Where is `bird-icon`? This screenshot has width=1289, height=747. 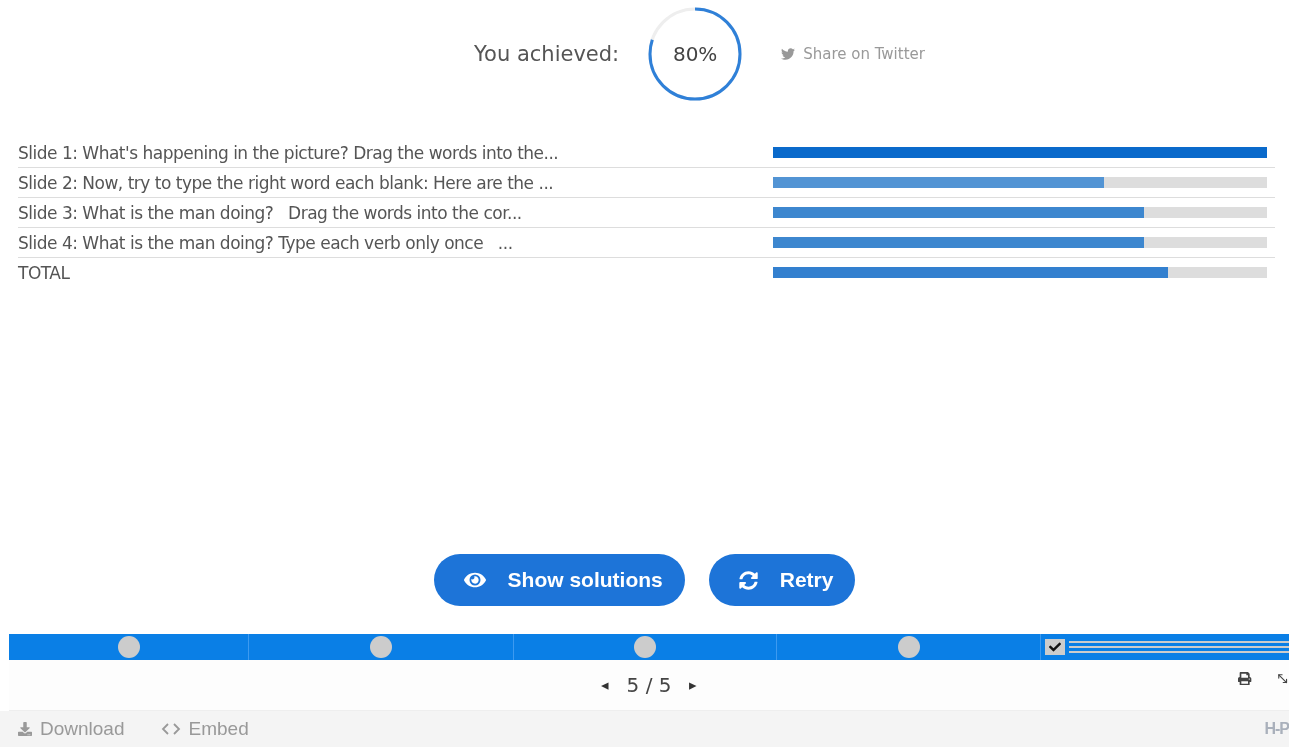
bird-icon is located at coordinates (788, 54).